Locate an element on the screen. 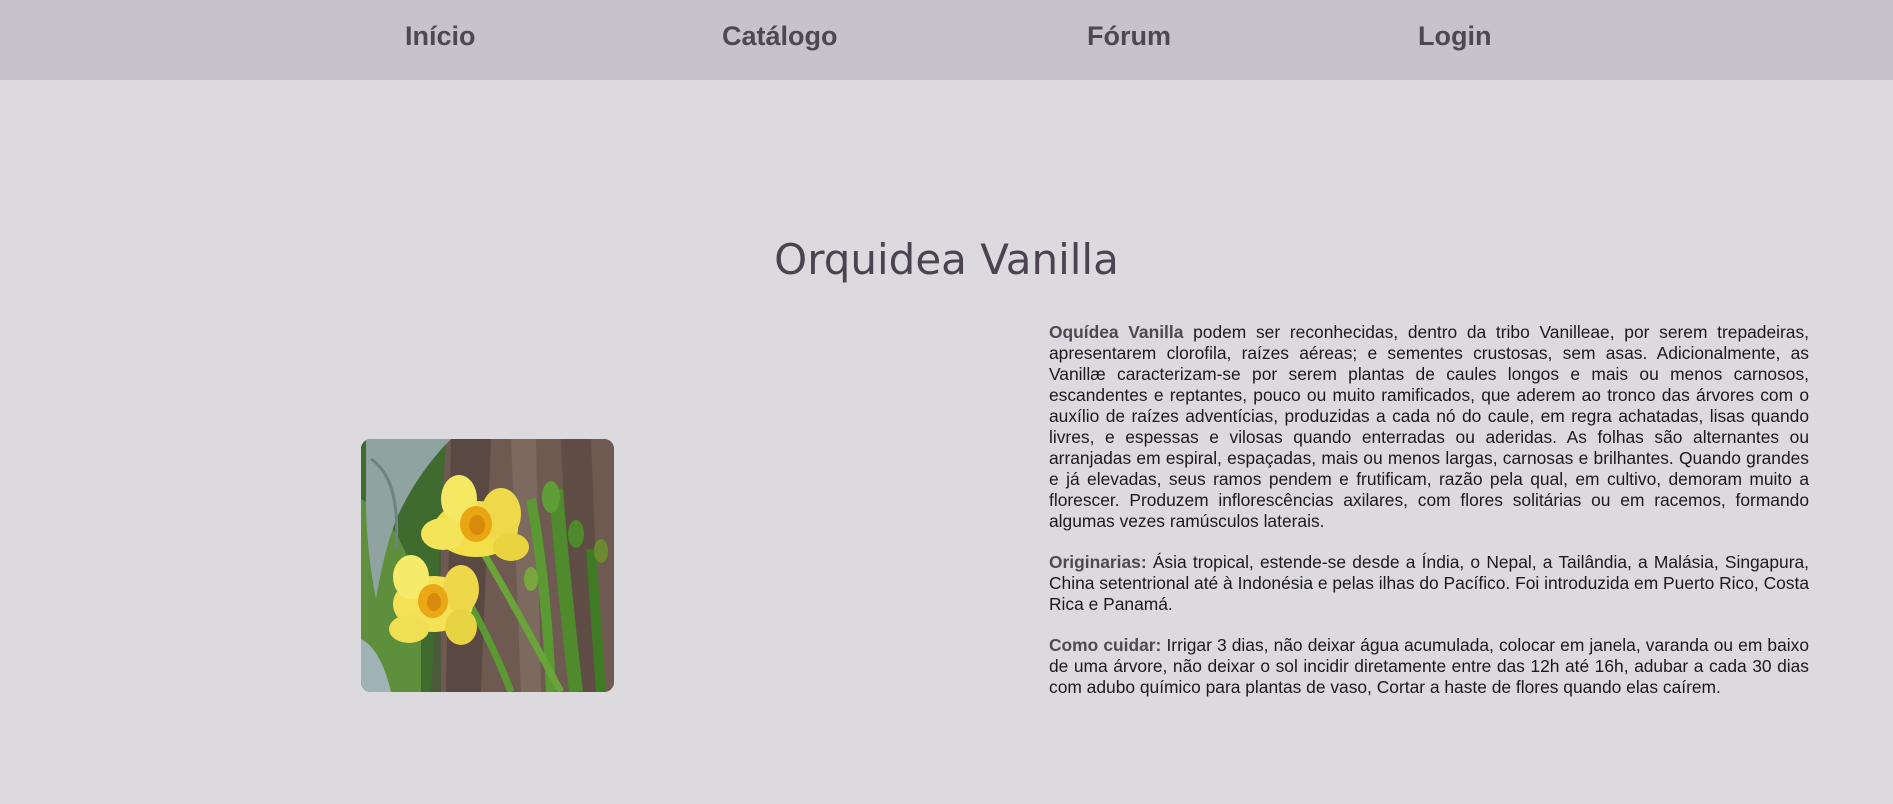 This screenshot has height=804, width=1893. care-label: Como cuidar: is located at coordinates (1105, 645).